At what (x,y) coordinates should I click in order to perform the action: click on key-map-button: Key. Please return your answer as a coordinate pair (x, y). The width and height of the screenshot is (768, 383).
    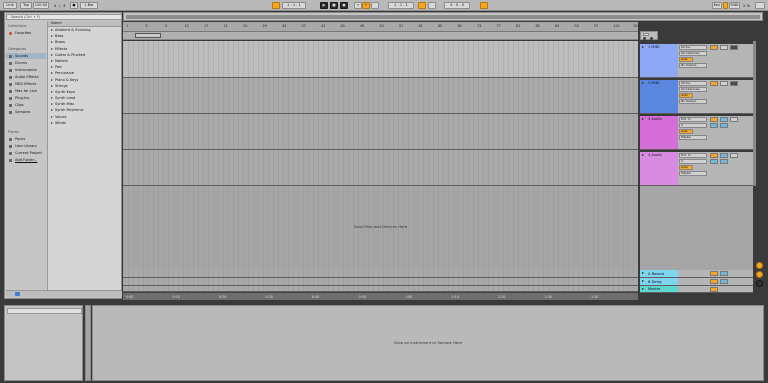
    Looking at the image, I should click on (717, 5).